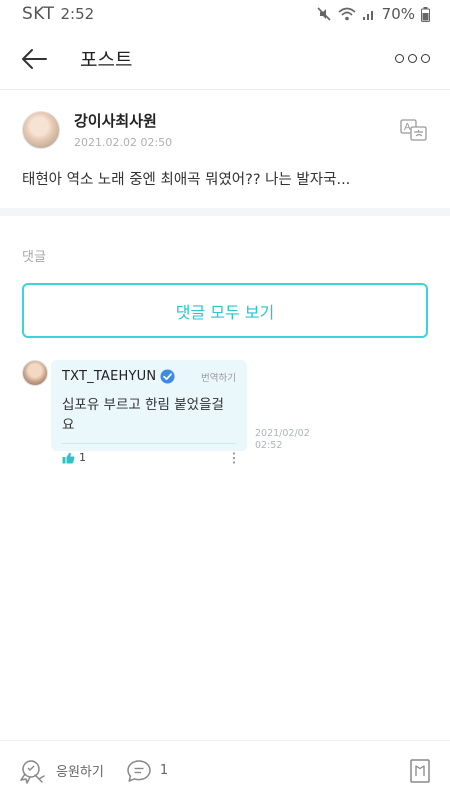 The image size is (450, 800). What do you see at coordinates (32, 771) in the screenshot?
I see `cheer-icon` at bounding box center [32, 771].